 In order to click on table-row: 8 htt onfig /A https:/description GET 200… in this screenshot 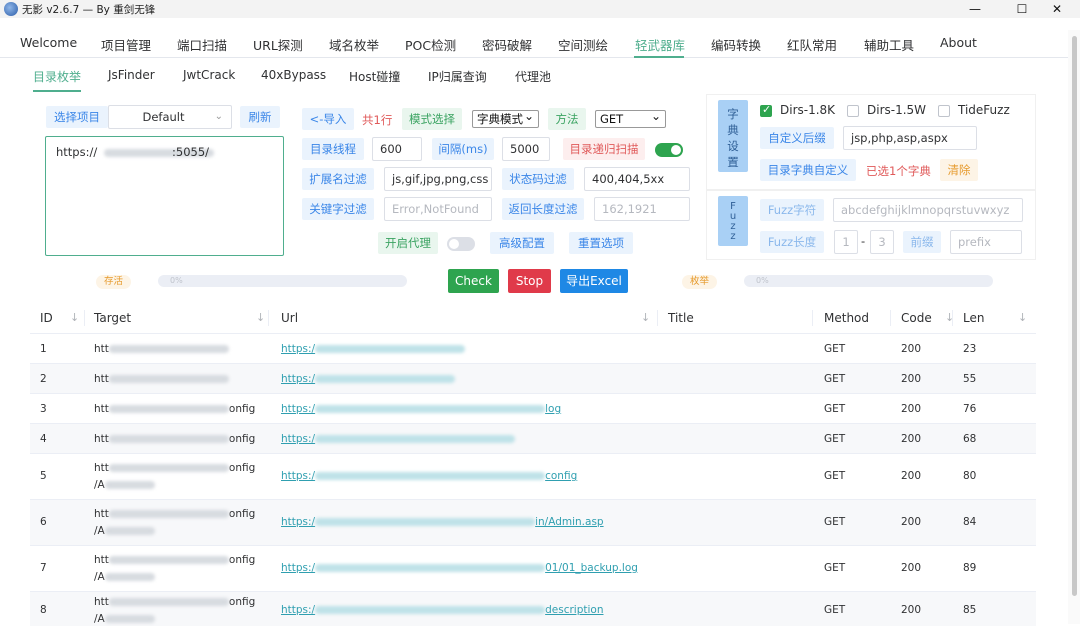, I will do `click(533, 609)`.